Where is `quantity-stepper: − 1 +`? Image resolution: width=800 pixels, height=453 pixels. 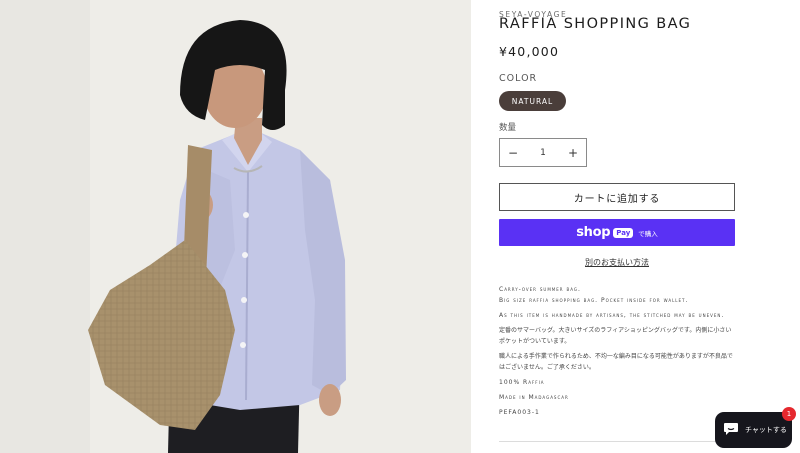 quantity-stepper: − 1 + is located at coordinates (543, 152).